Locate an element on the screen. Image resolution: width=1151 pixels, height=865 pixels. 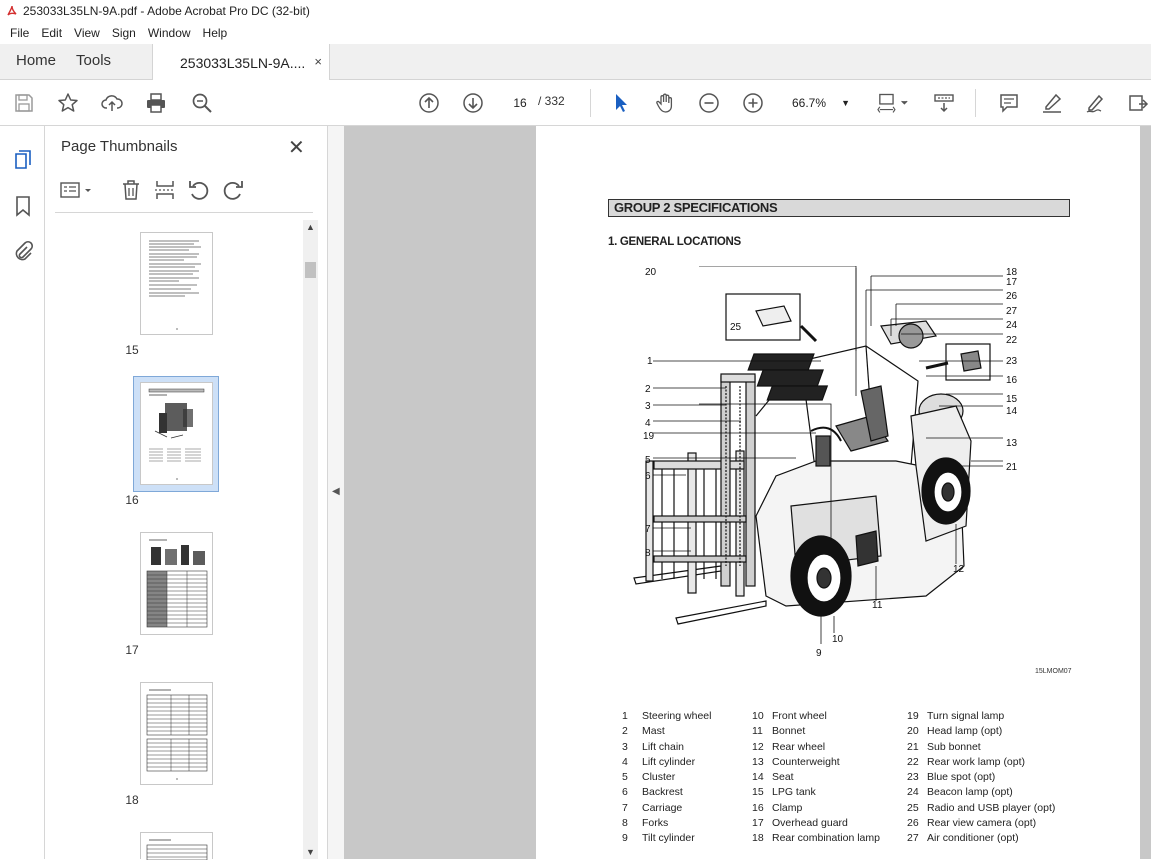
callout-25: 25 is located at coordinates (736, 327).